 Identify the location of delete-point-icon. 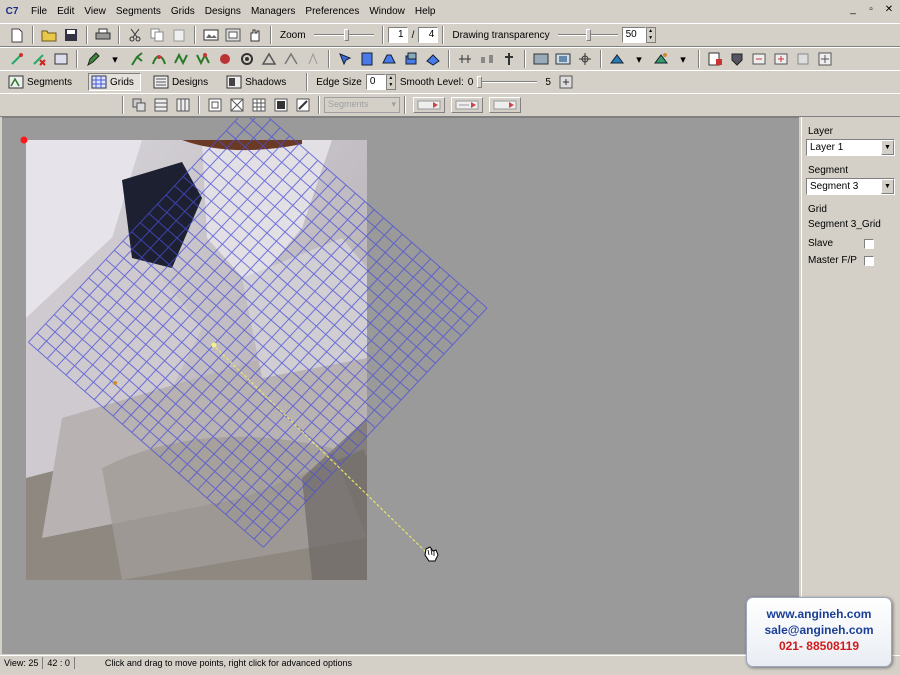
(39, 59).